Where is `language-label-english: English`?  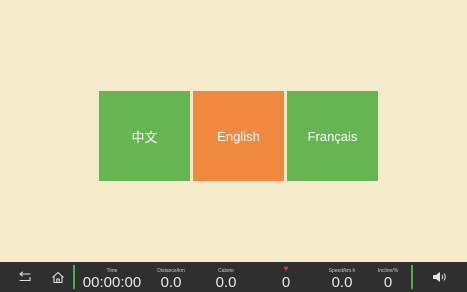
language-label-english: English is located at coordinates (238, 136).